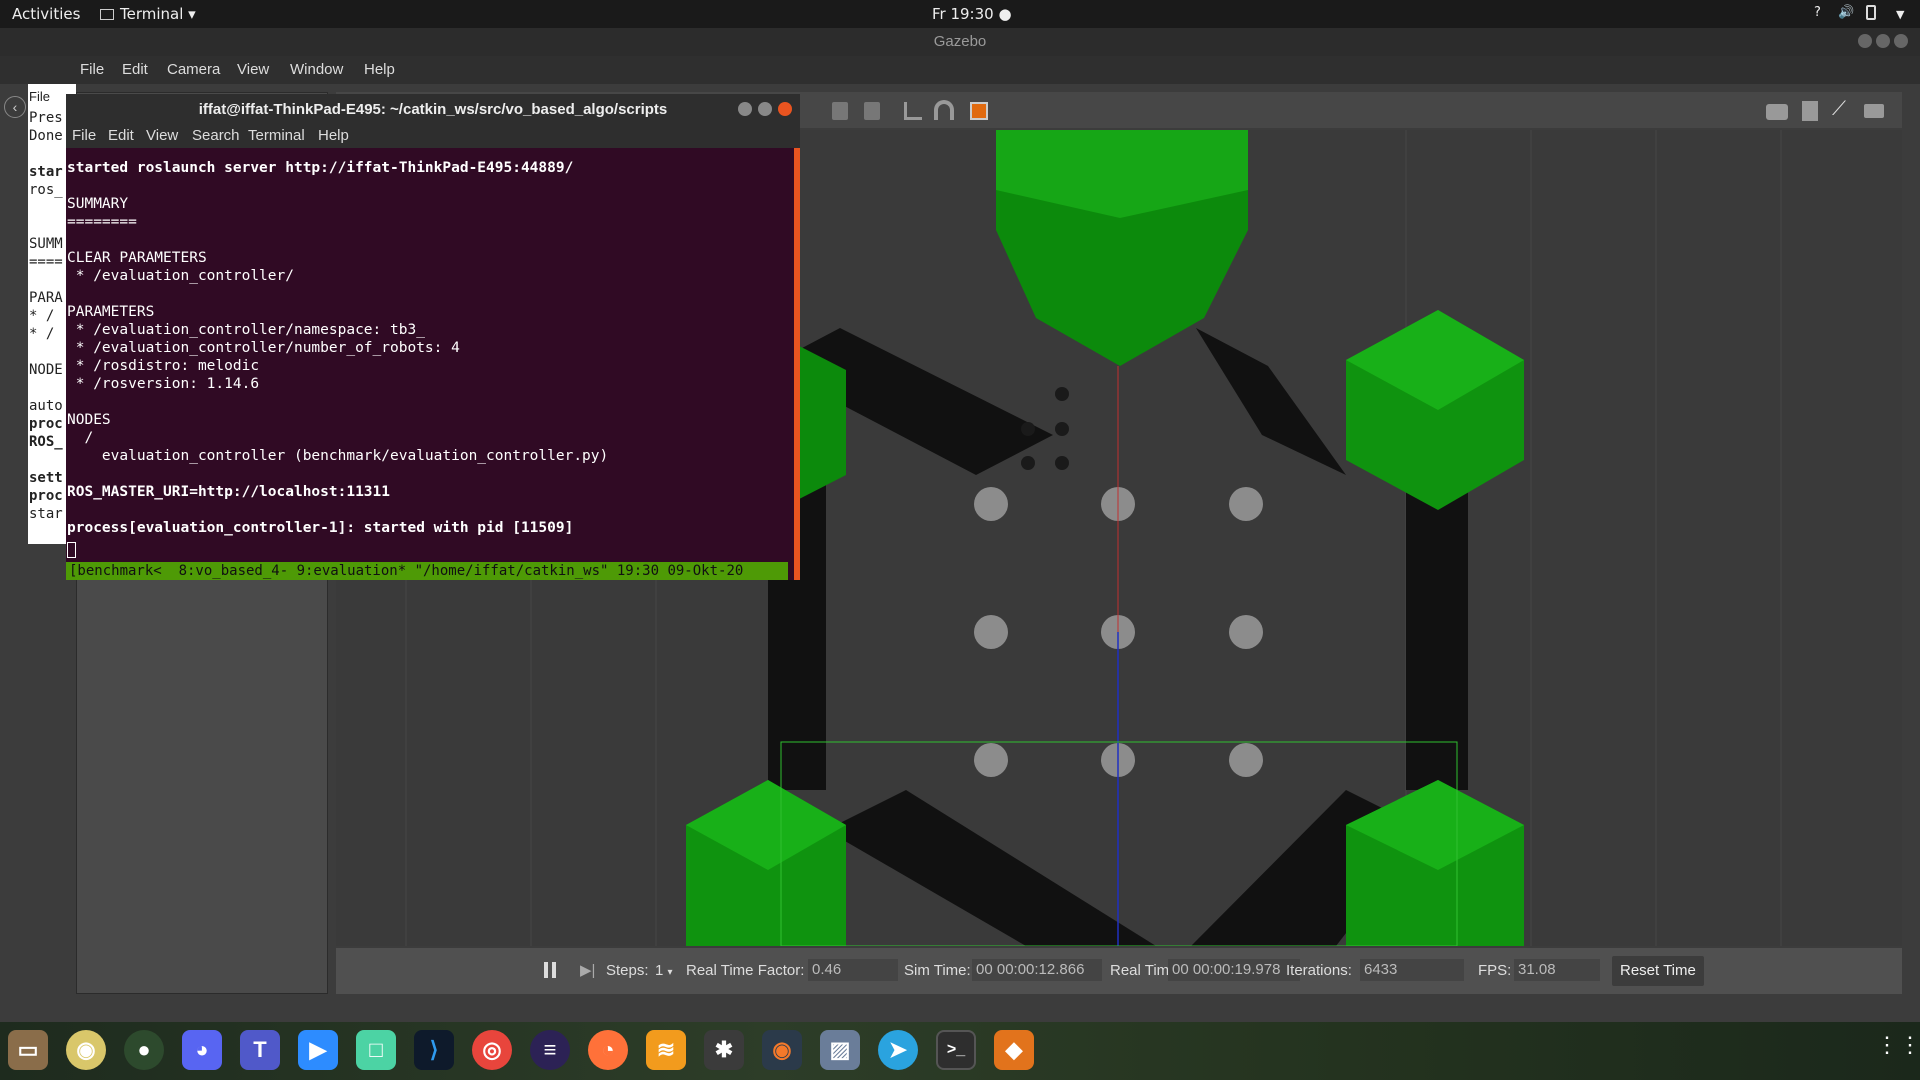 This screenshot has width=1920, height=1080. What do you see at coordinates (659, 970) in the screenshot?
I see `steps-value: 1` at bounding box center [659, 970].